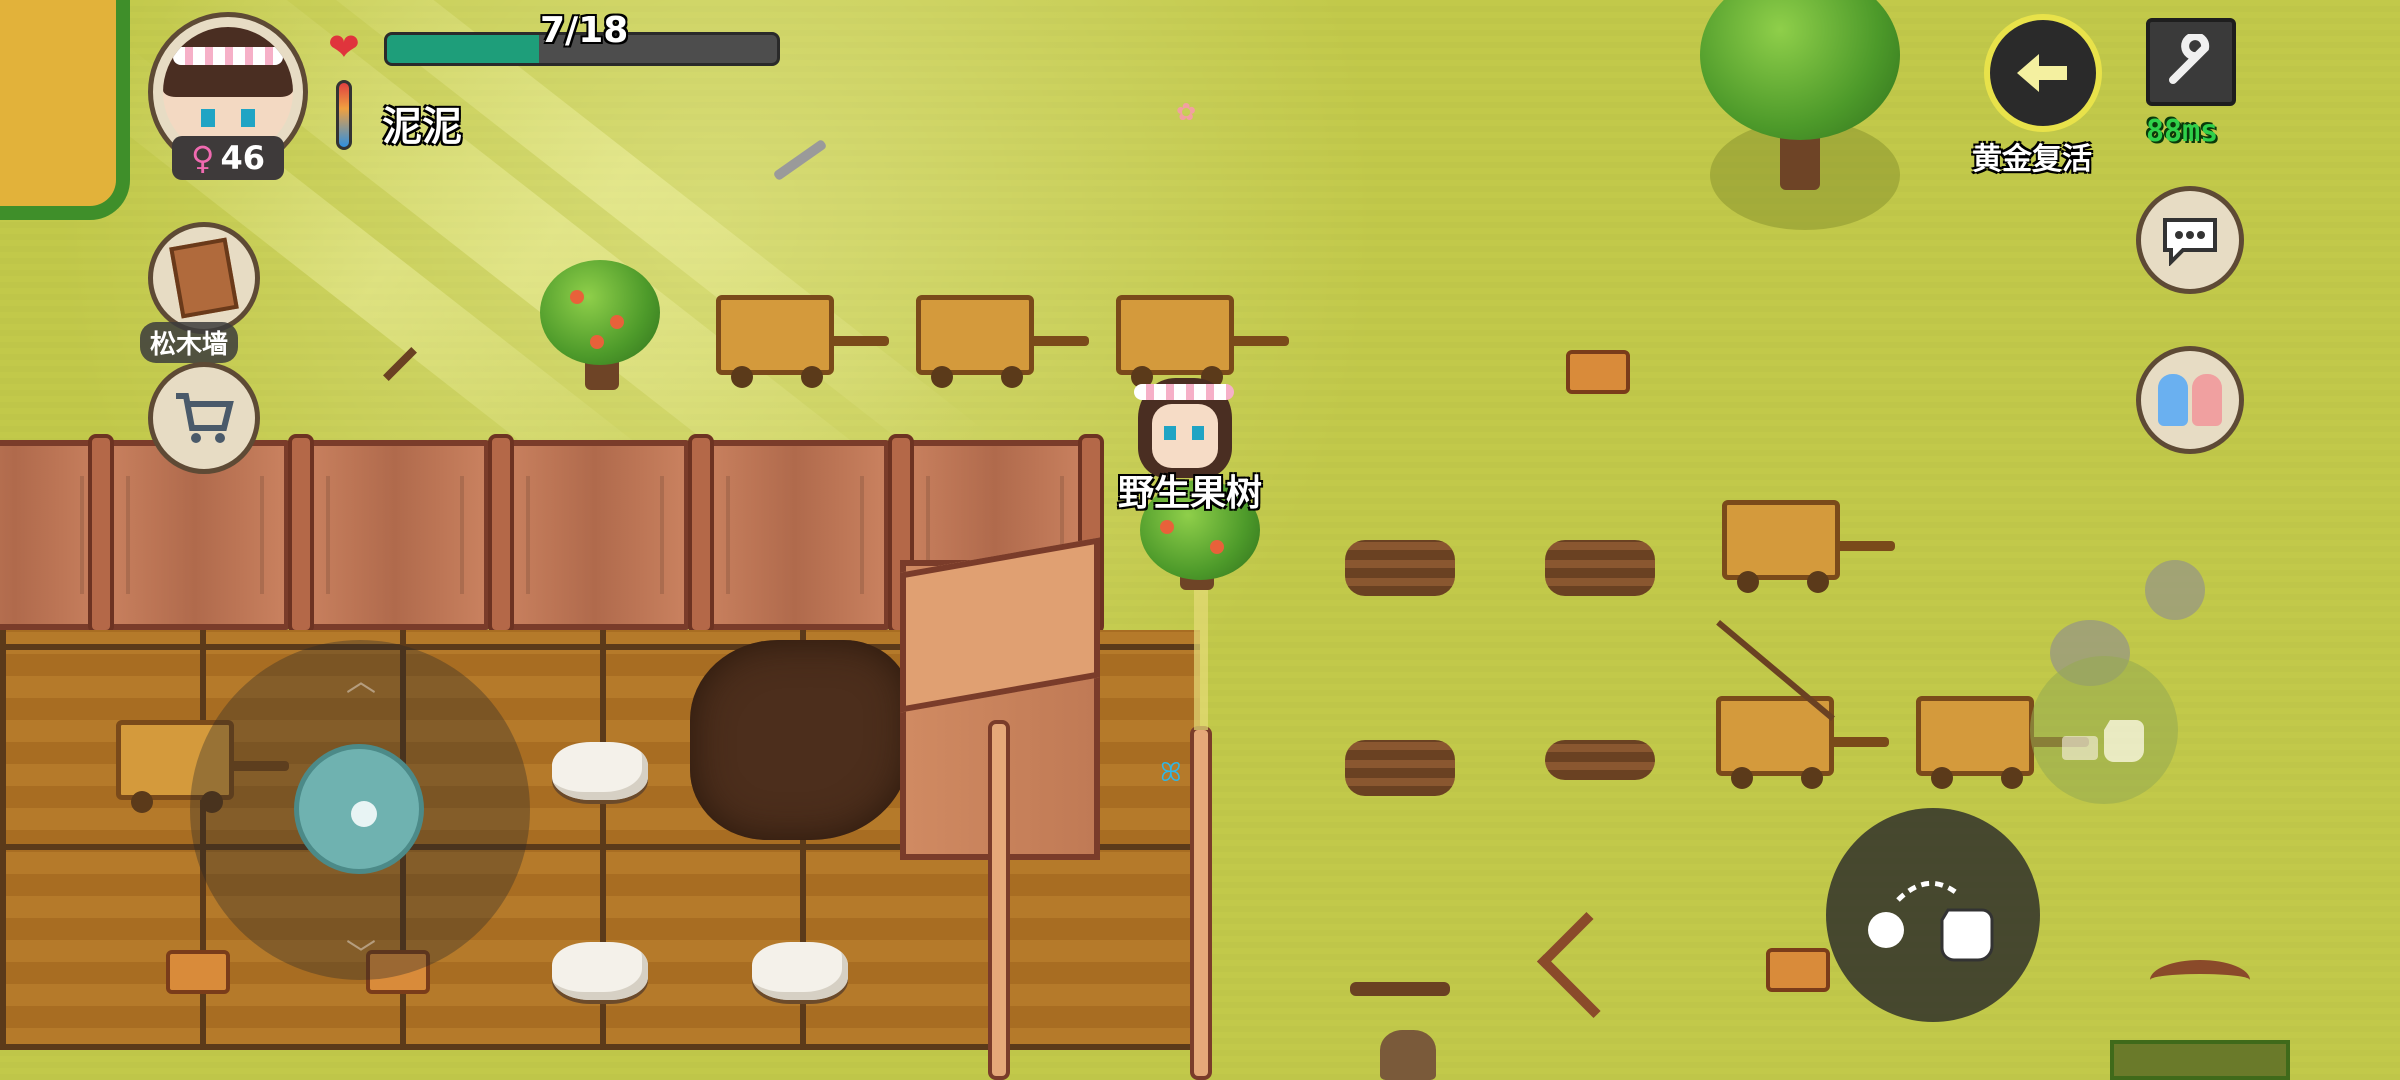  I want to click on chevron-down-icon: ﹀, so click(361, 955).